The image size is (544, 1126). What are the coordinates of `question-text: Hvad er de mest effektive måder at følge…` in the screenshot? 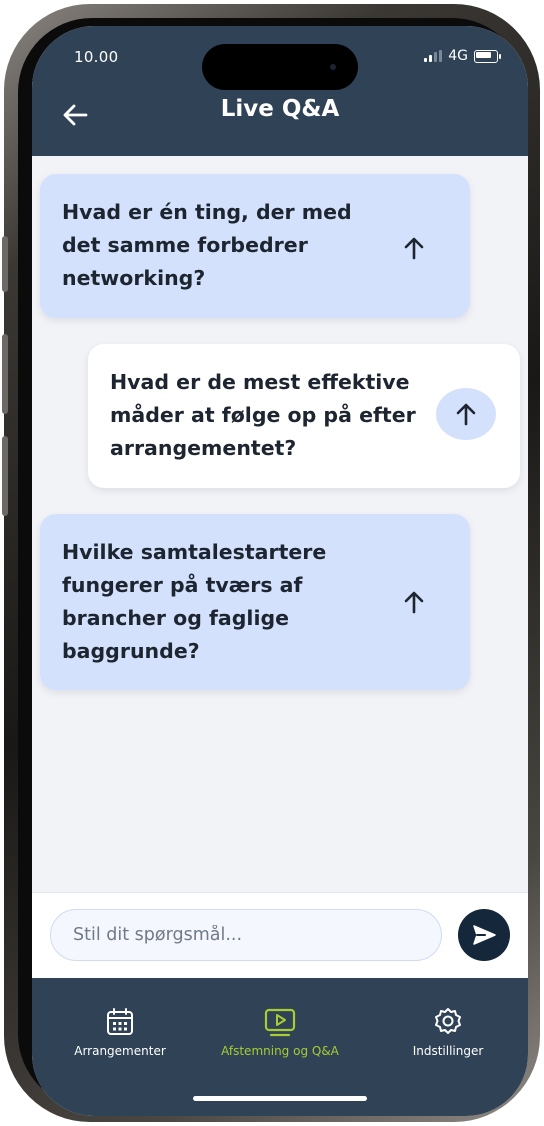 It's located at (263, 415).